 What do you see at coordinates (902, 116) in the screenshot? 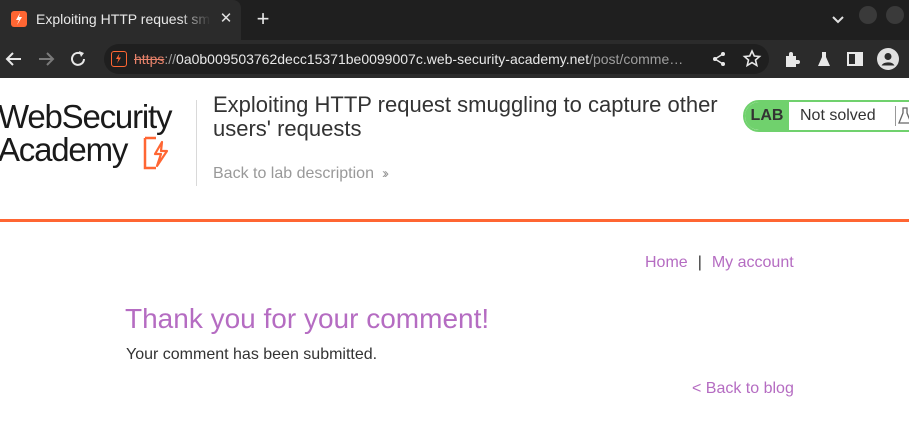
I see `lab-flask-status-icon` at bounding box center [902, 116].